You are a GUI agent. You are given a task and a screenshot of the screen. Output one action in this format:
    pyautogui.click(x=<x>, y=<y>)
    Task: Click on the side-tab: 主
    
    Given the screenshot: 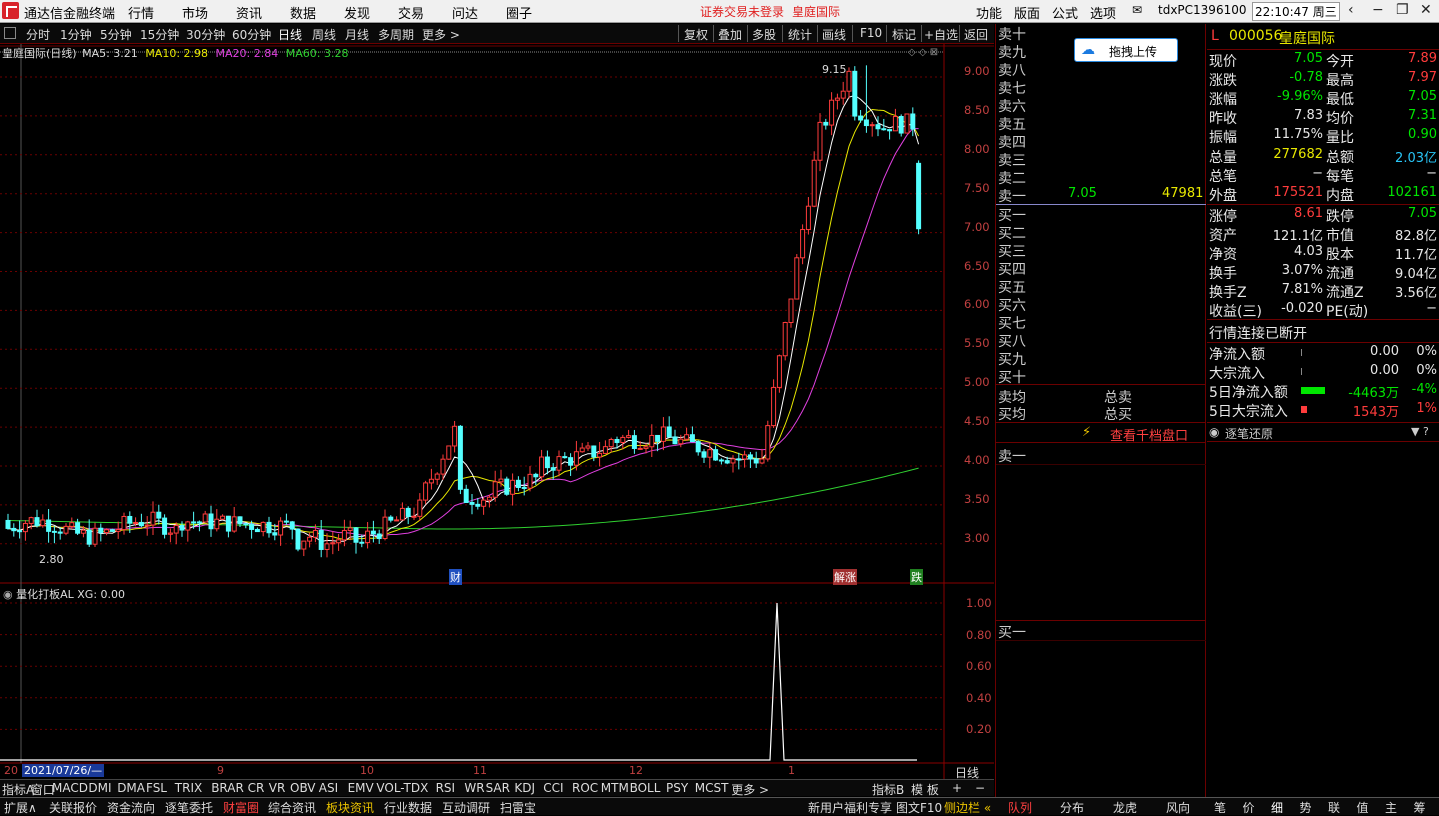 What is the action you would take?
    pyautogui.click(x=1391, y=807)
    